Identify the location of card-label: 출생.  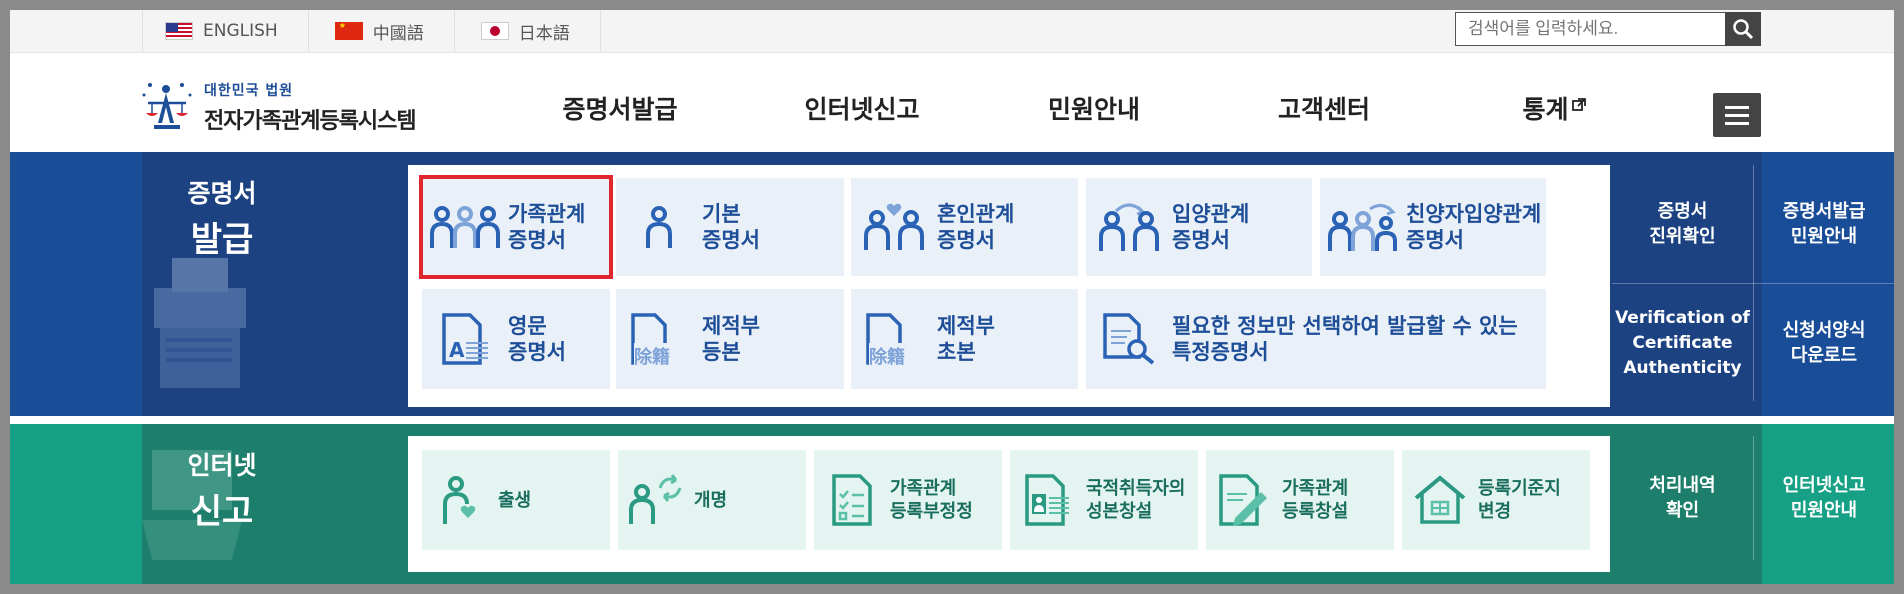
(515, 500).